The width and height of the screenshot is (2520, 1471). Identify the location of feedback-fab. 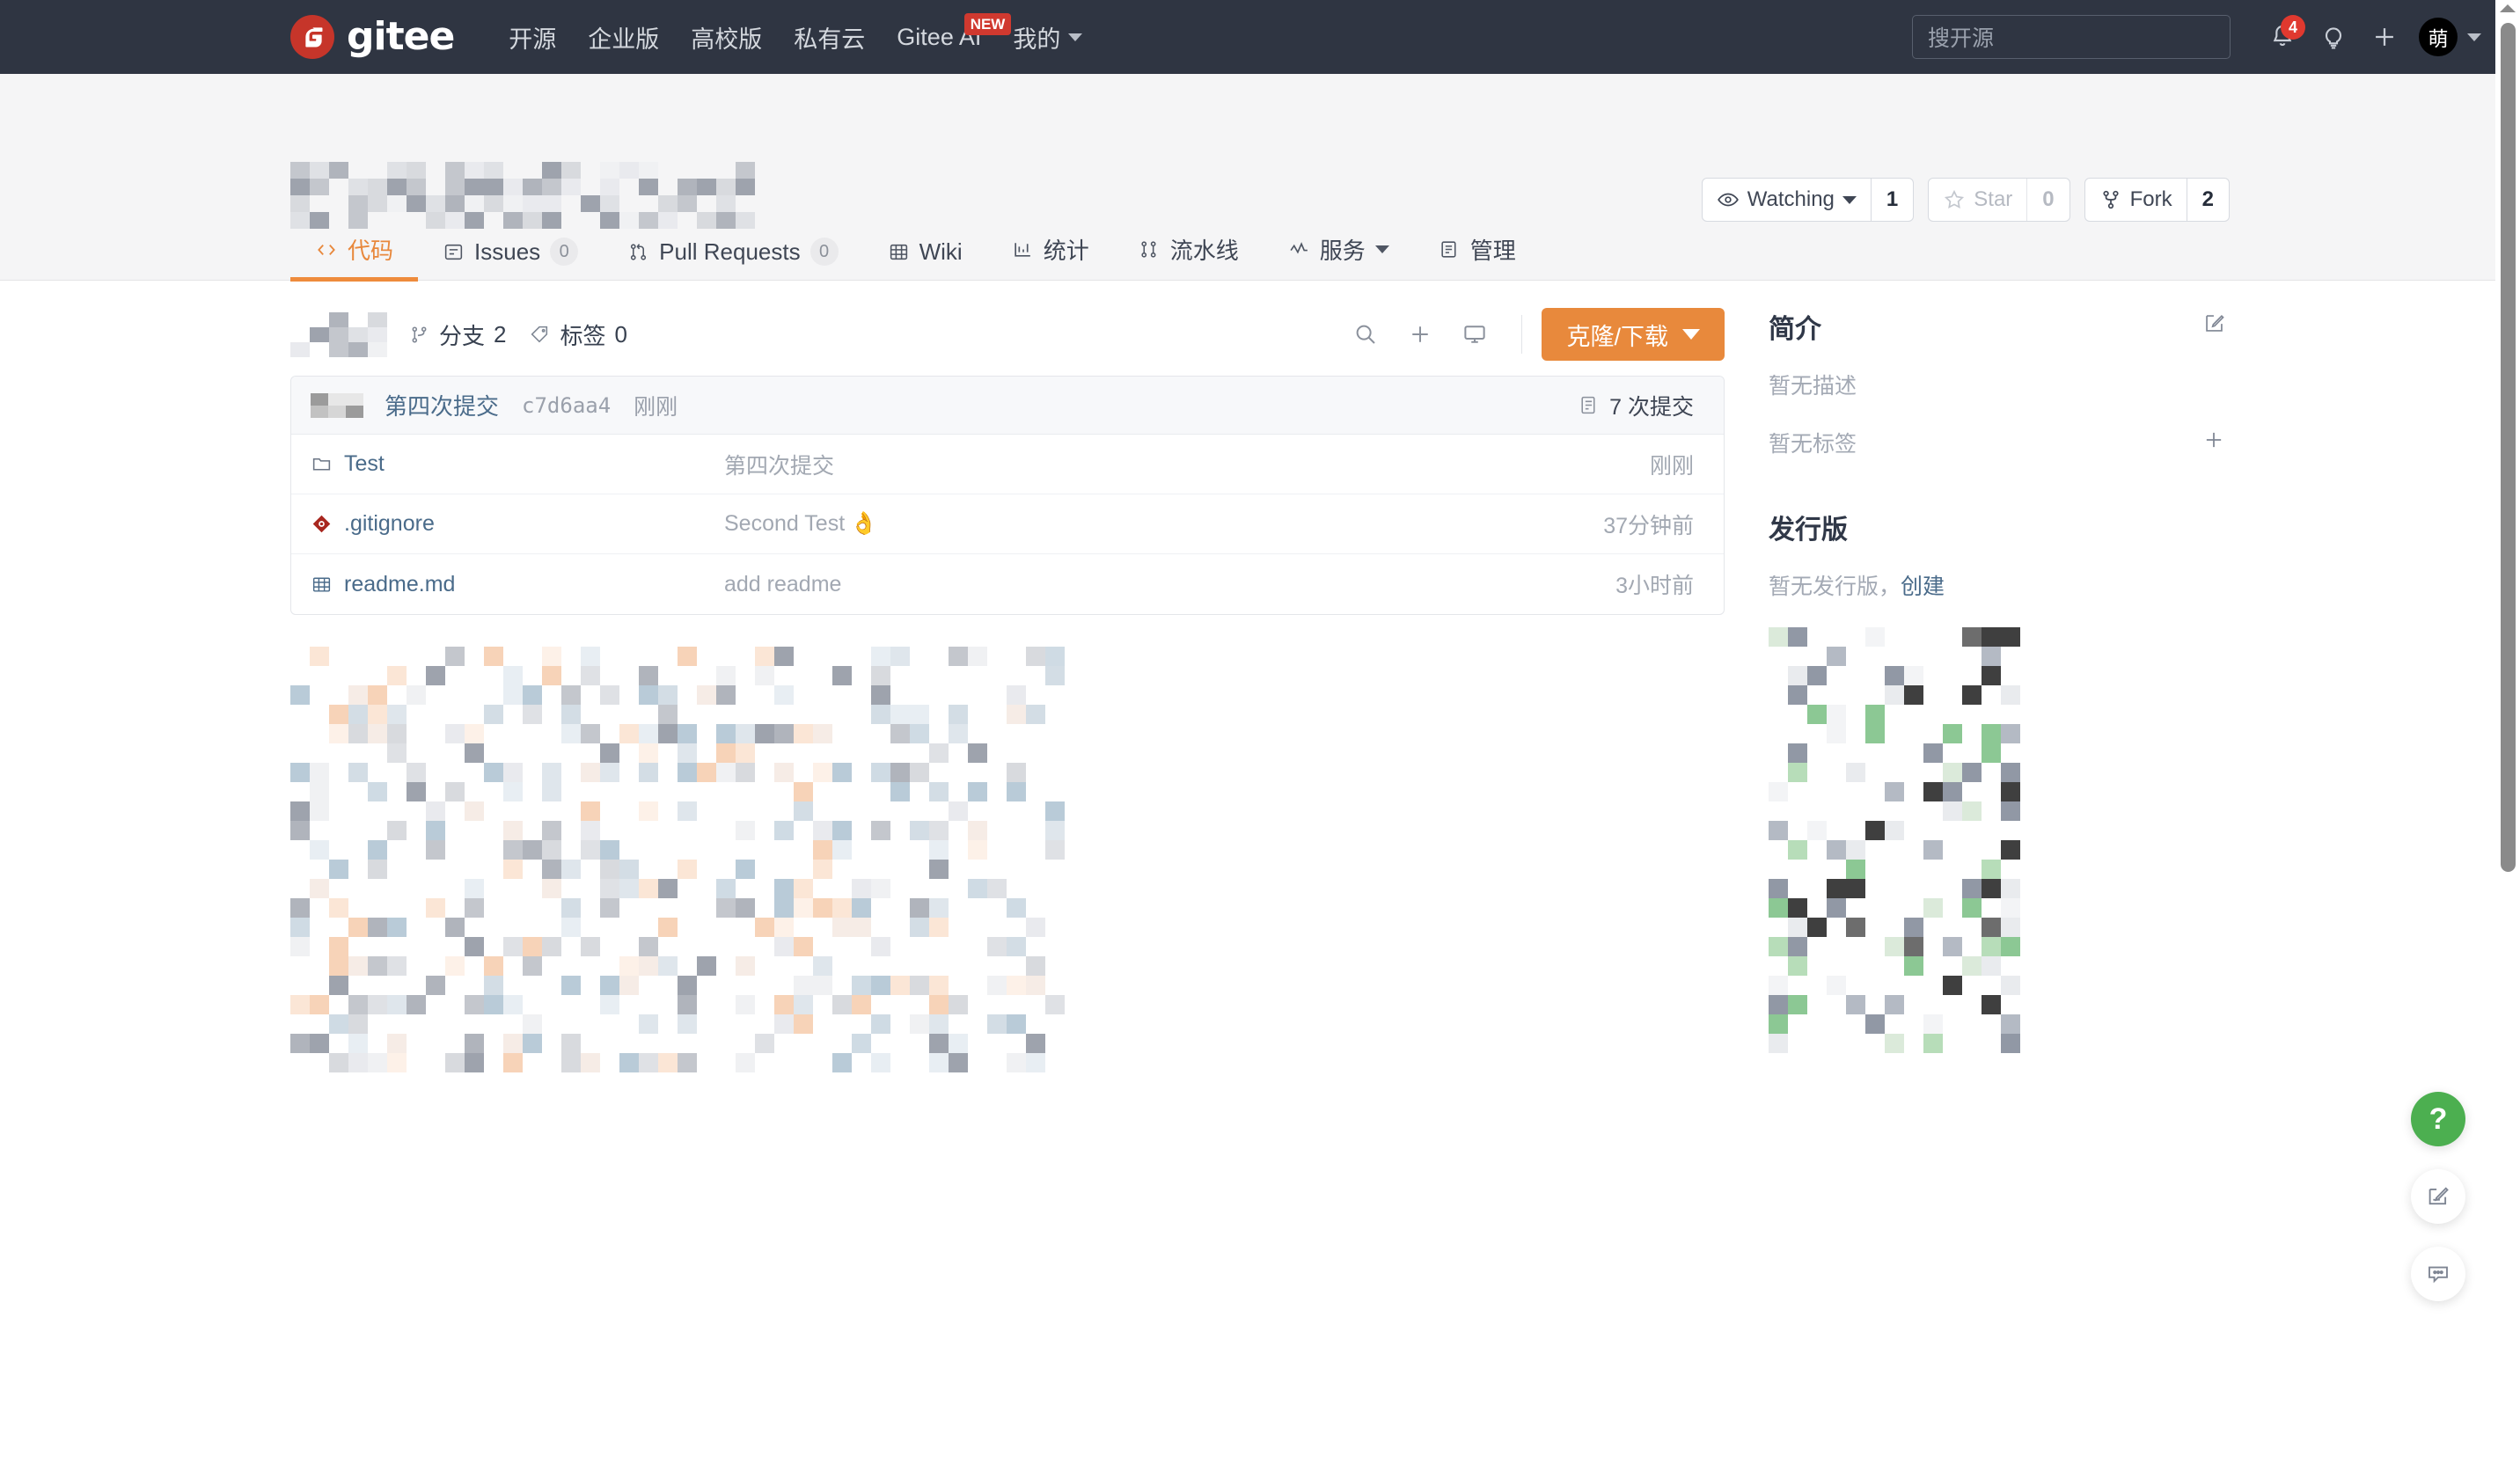
(2438, 1196).